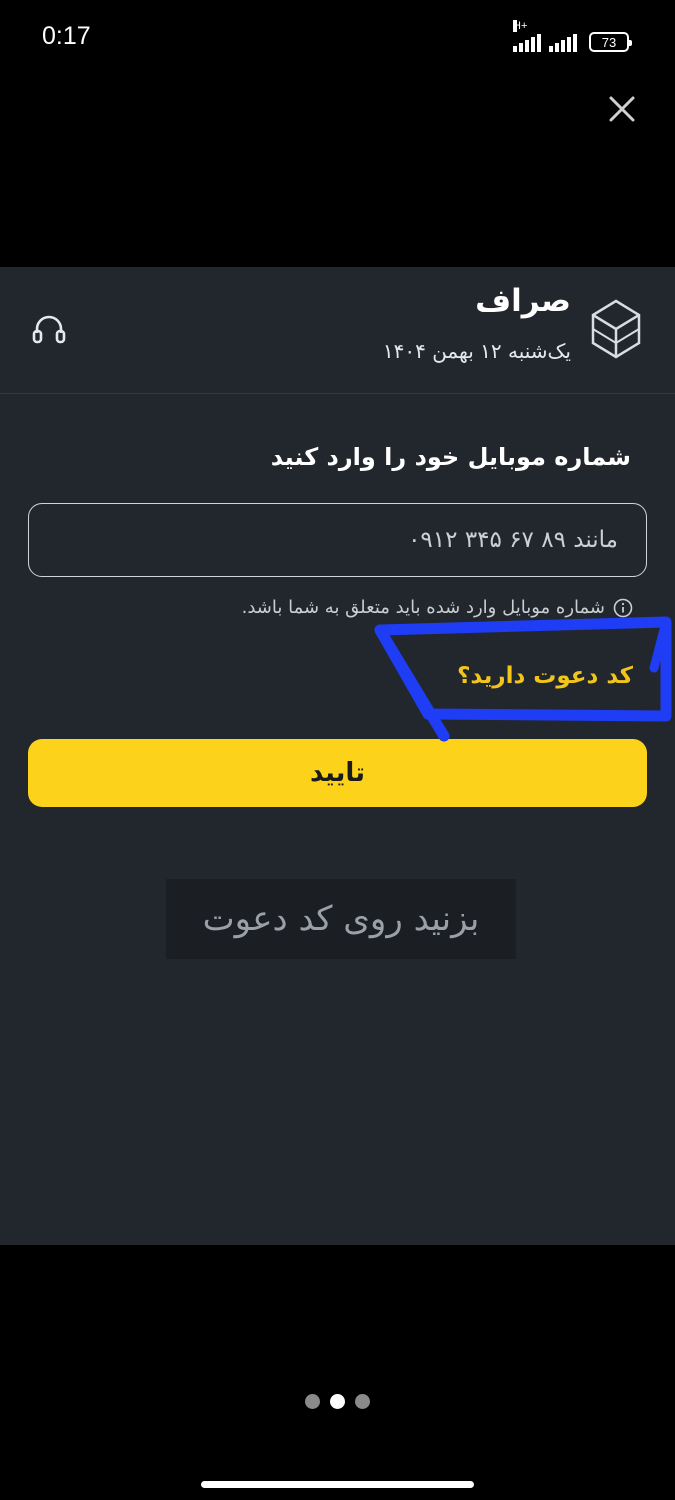 This screenshot has height=1500, width=675. What do you see at coordinates (563, 41) in the screenshot?
I see `wifi-signal-icon` at bounding box center [563, 41].